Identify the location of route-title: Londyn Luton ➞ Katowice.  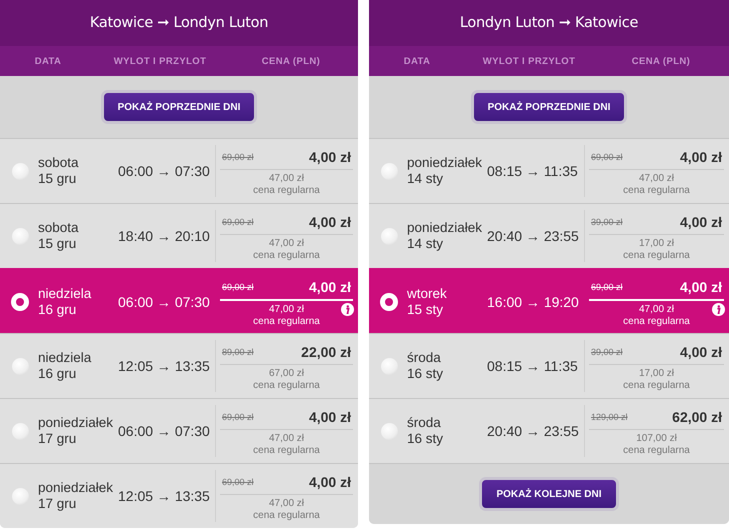
(549, 23).